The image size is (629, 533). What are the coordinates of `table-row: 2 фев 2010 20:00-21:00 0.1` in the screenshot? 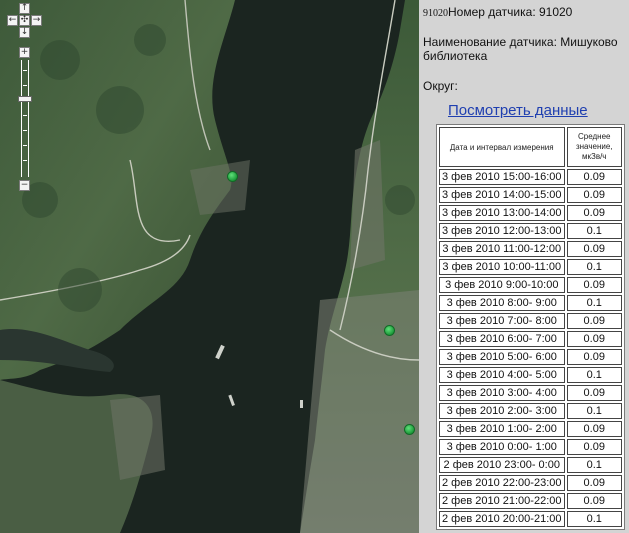 It's located at (530, 519).